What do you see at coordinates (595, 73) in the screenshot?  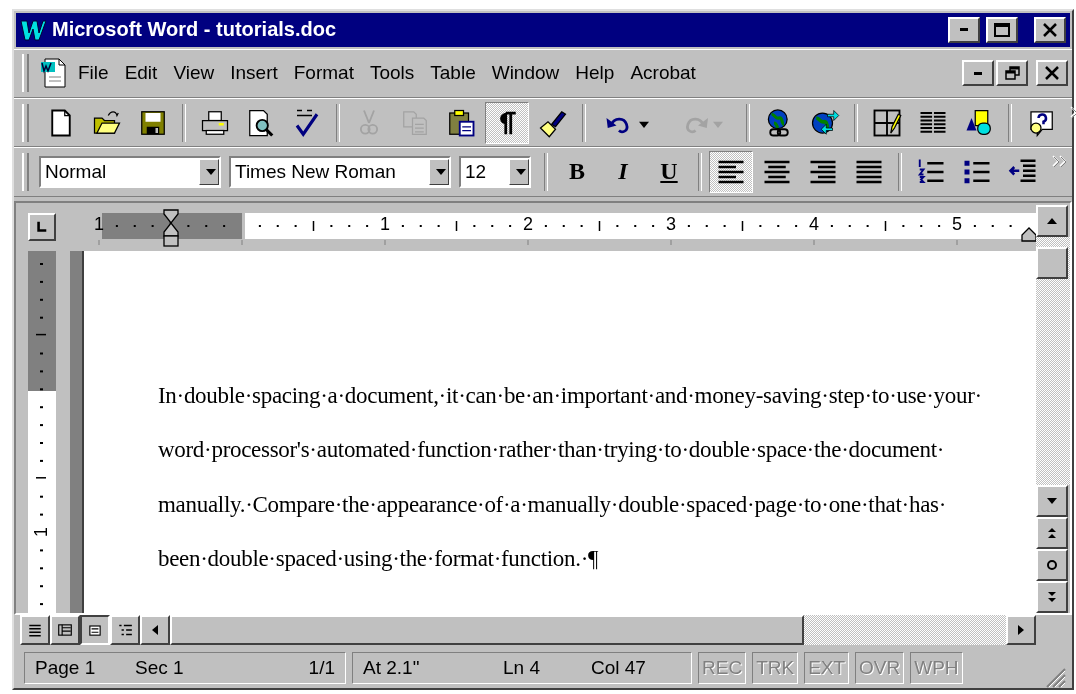 I see `menu-item: Help` at bounding box center [595, 73].